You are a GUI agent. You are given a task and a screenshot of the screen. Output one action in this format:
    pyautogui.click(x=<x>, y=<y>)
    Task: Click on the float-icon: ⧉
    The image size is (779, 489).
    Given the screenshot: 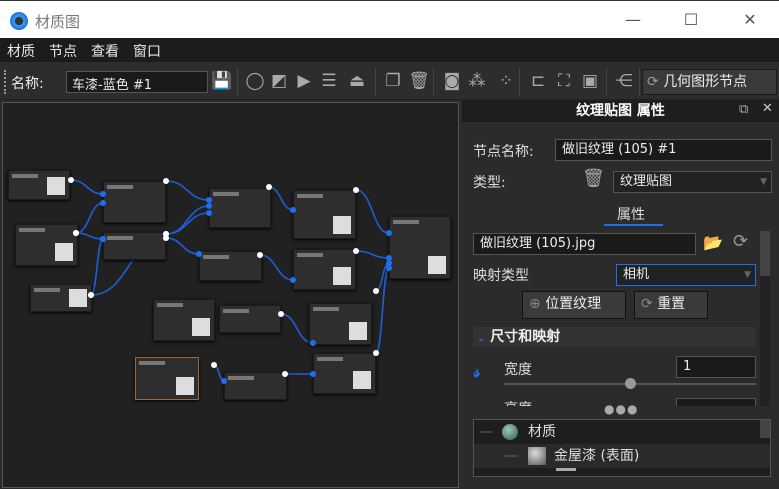 What is the action you would take?
    pyautogui.click(x=743, y=109)
    